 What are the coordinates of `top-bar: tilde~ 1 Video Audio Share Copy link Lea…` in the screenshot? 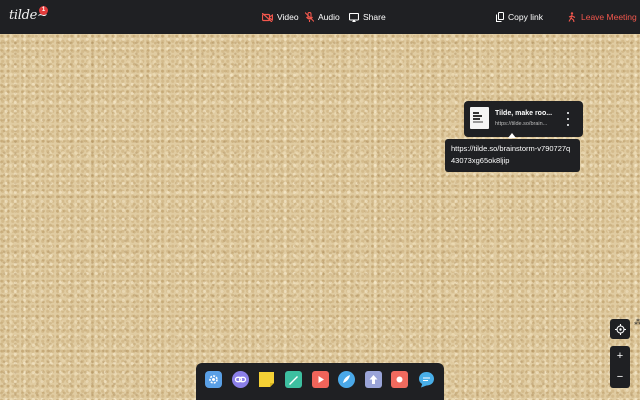 It's located at (320, 17).